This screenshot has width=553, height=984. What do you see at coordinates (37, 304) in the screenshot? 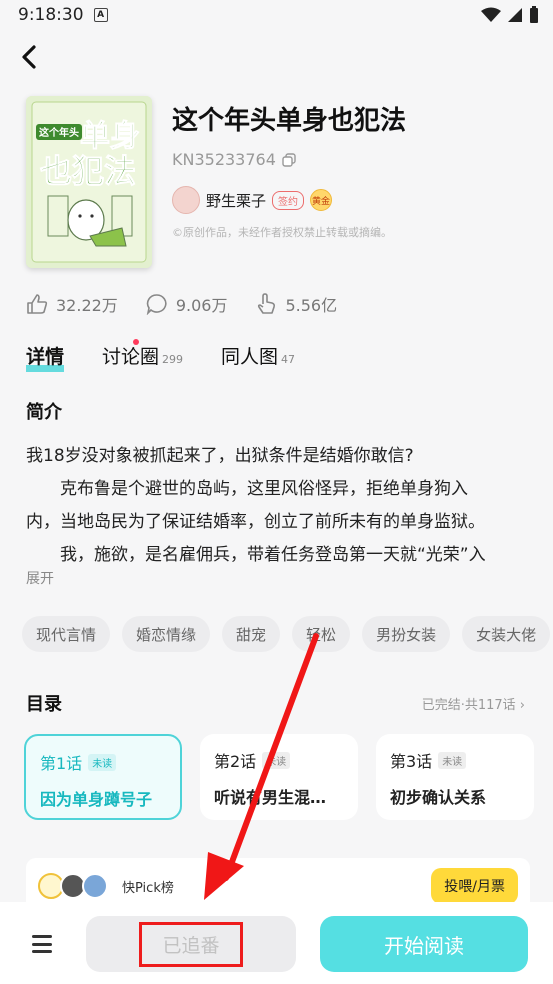
I see `thumbs-up-icon` at bounding box center [37, 304].